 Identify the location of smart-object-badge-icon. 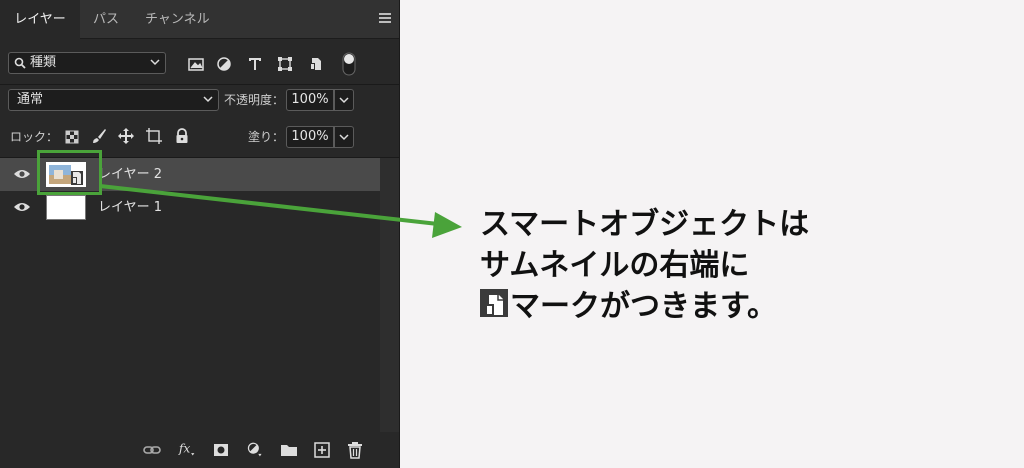
(494, 303).